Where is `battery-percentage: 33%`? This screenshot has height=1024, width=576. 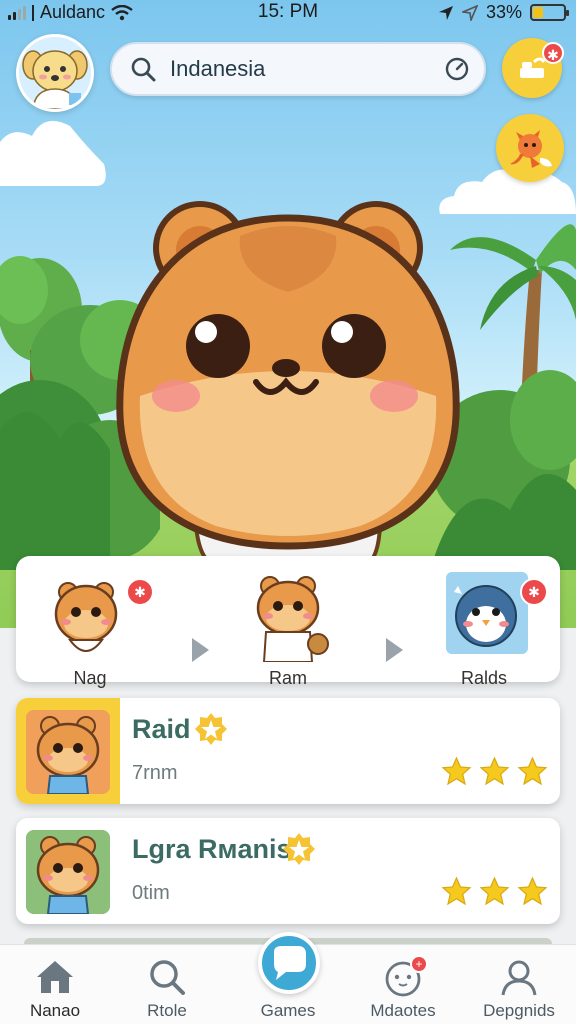
battery-percentage: 33% is located at coordinates (503, 12).